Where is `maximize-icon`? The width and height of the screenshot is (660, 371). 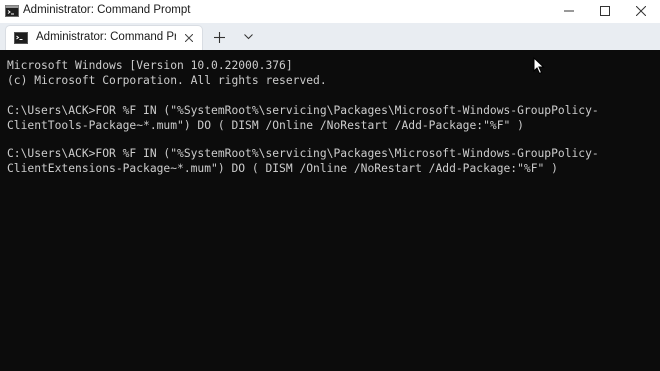 maximize-icon is located at coordinates (605, 11).